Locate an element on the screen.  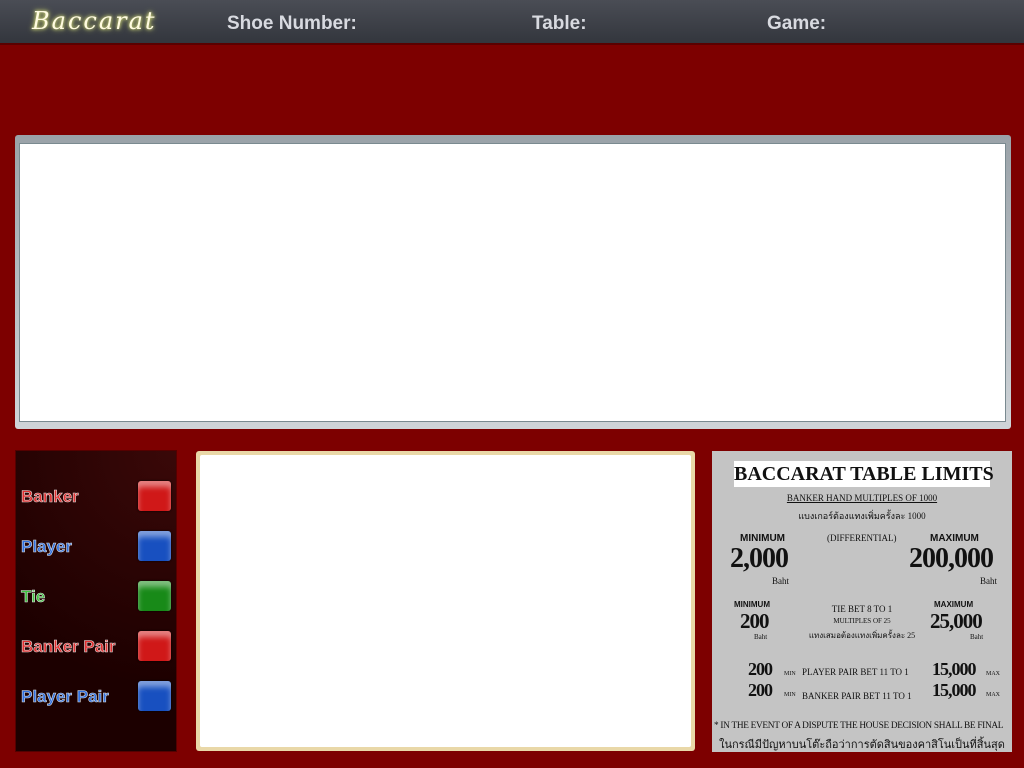
player-color-swatch is located at coordinates (154, 546).